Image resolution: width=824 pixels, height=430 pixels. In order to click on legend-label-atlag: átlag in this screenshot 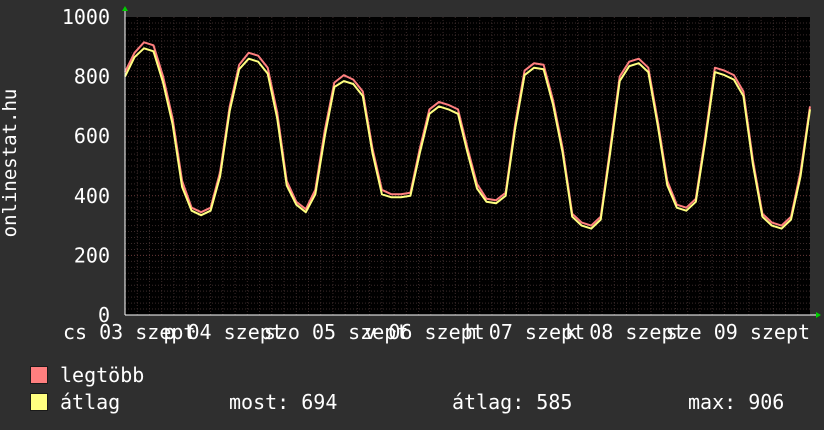, I will do `click(90, 402)`.